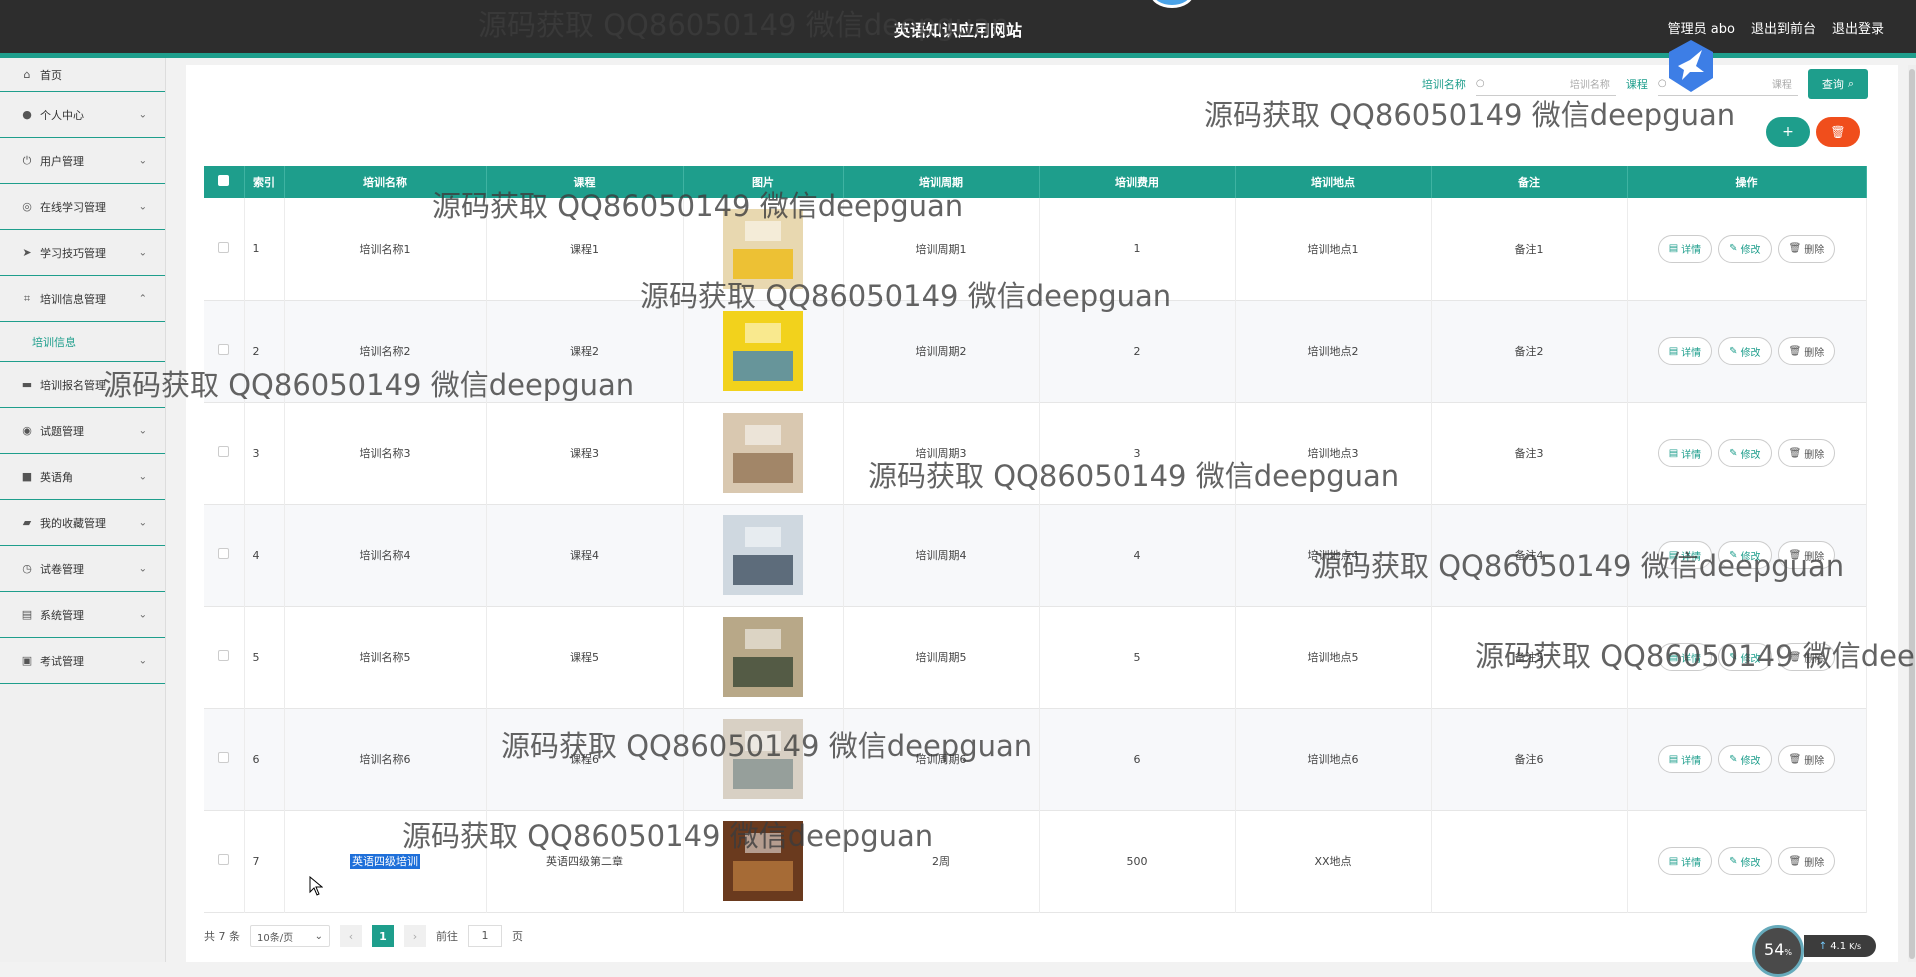 The height and width of the screenshot is (977, 1916). What do you see at coordinates (383, 936) in the screenshot?
I see `current-page: 1` at bounding box center [383, 936].